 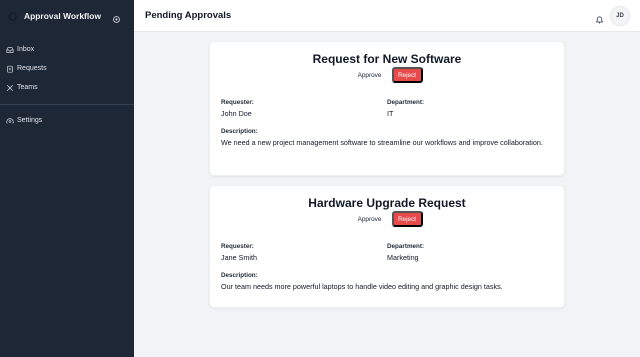 What do you see at coordinates (620, 16) in the screenshot?
I see `avatar: JD` at bounding box center [620, 16].